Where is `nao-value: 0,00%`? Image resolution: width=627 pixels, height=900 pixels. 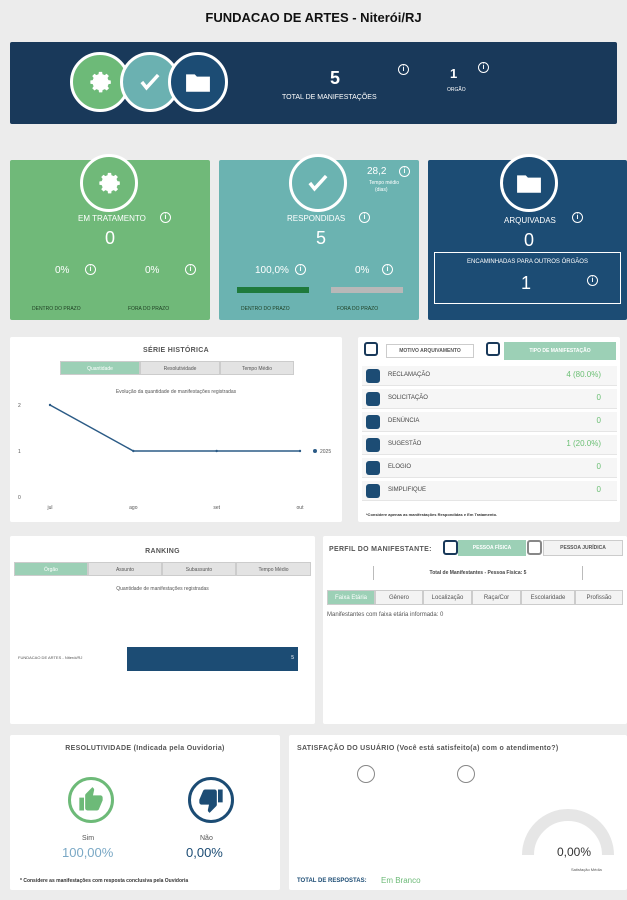 nao-value: 0,00% is located at coordinates (204, 852).